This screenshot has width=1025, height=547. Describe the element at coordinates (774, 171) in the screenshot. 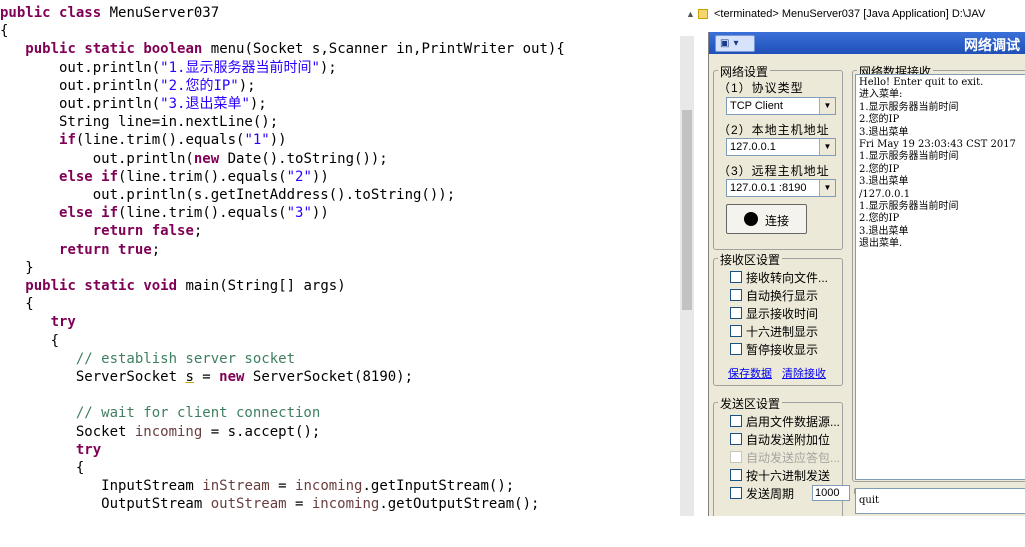

I see `remote-host-label: （3）远程主机地址` at that location.